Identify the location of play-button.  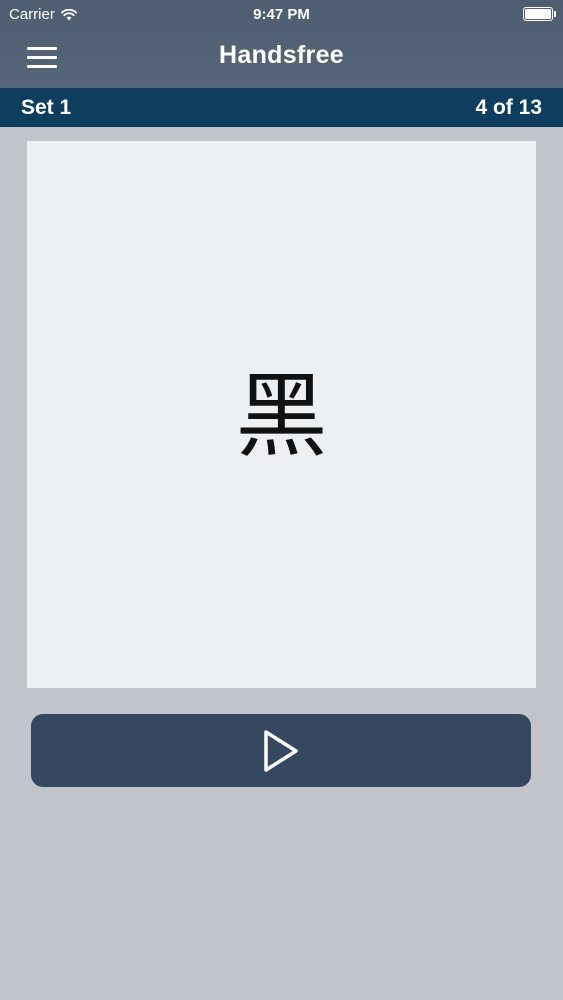
(281, 750).